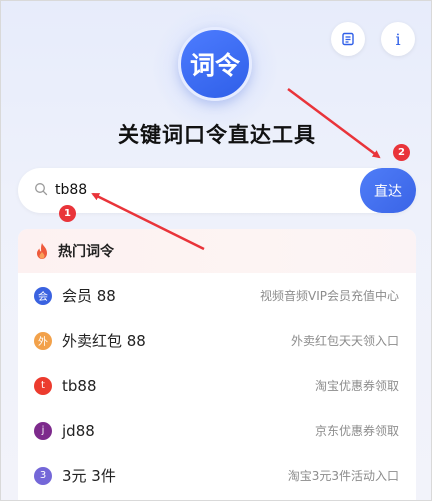 This screenshot has width=432, height=501. Describe the element at coordinates (344, 341) in the screenshot. I see `item-desc: 外卖红包天天领入口` at that location.